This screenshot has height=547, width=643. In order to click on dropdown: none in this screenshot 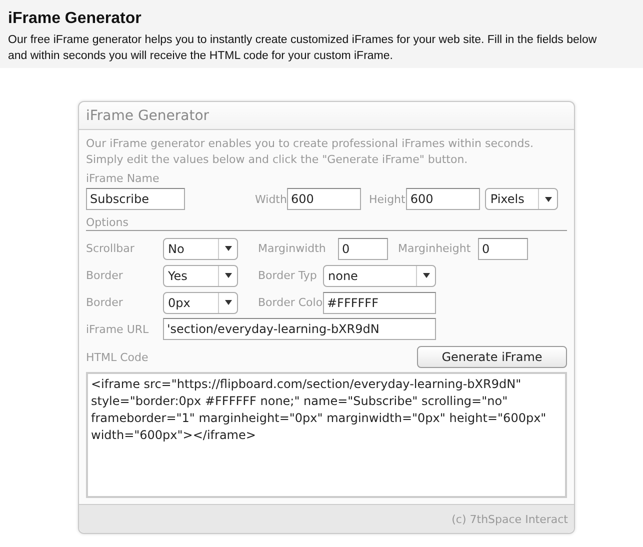, I will do `click(379, 275)`.